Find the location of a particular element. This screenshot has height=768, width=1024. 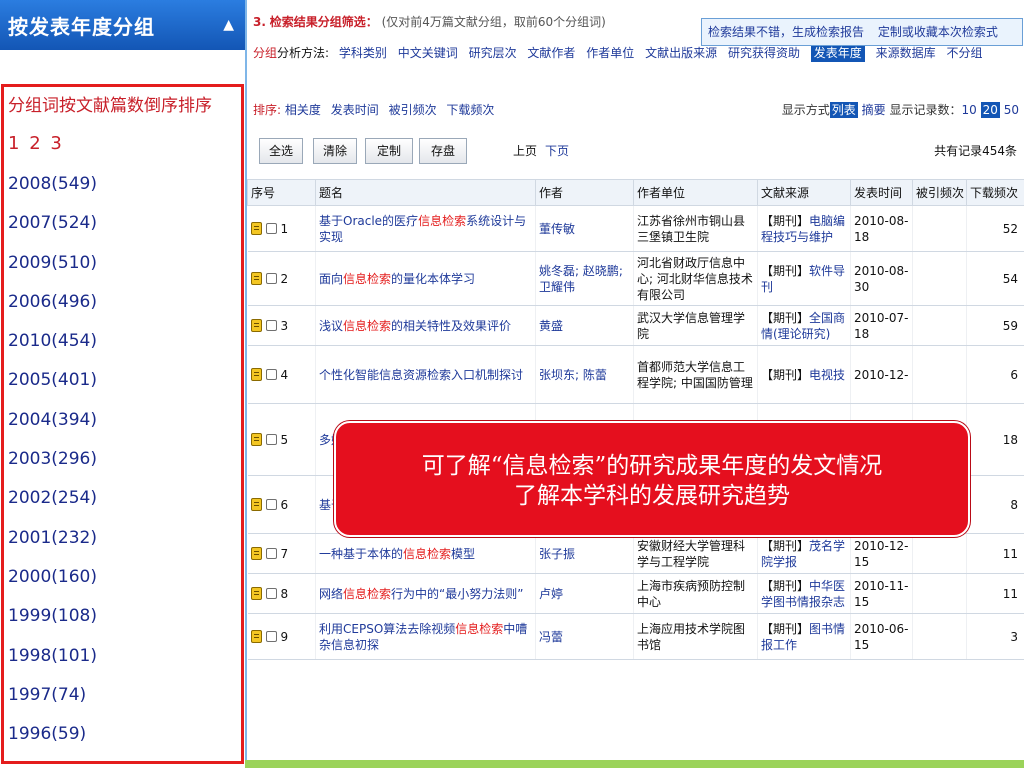

title-text: 的相关特性及效果评价 is located at coordinates (451, 326).